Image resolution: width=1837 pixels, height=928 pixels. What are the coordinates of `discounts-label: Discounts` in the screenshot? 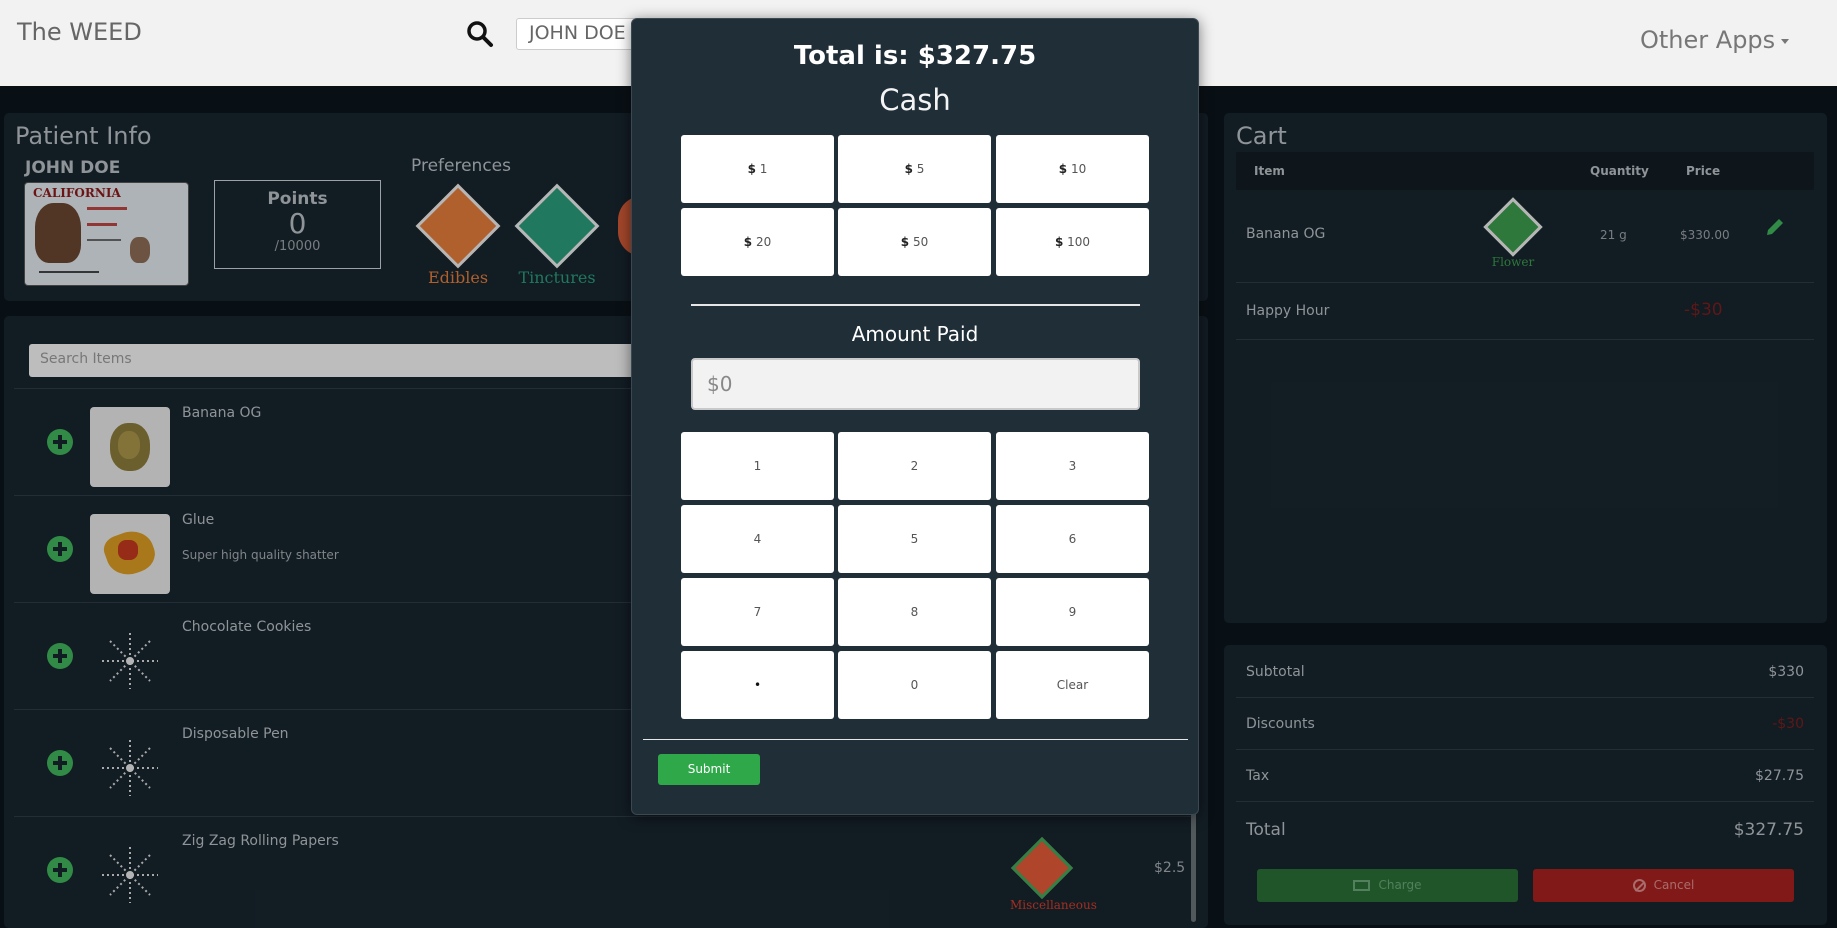 It's located at (1280, 724).